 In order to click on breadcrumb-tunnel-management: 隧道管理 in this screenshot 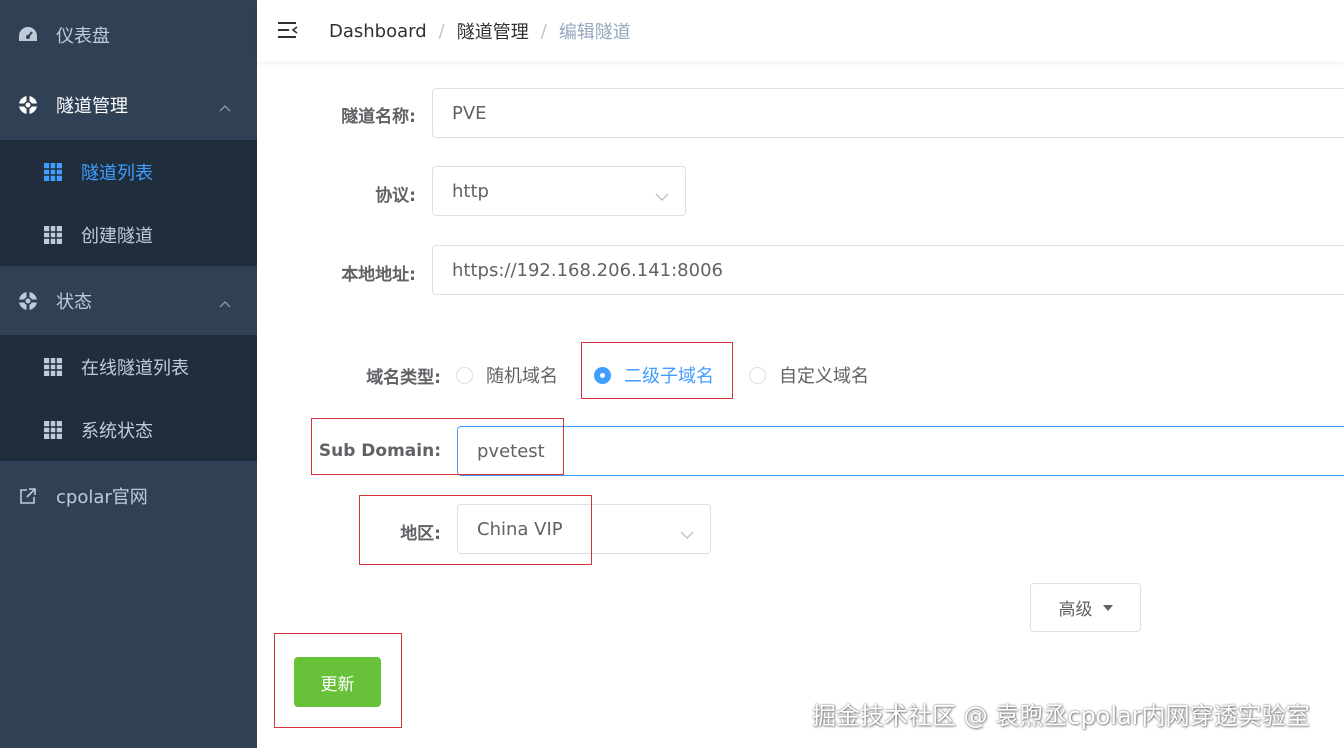, I will do `click(493, 31)`.